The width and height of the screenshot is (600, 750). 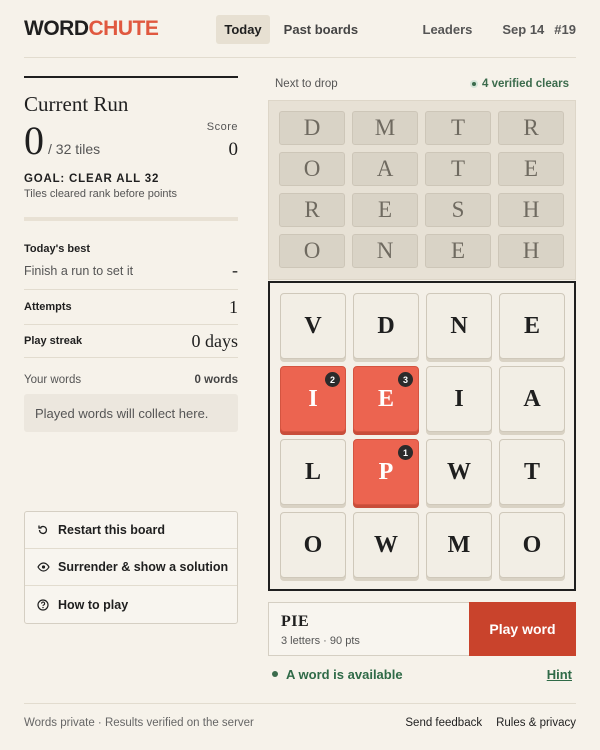 What do you see at coordinates (300, 57) in the screenshot?
I see `header-divider` at bounding box center [300, 57].